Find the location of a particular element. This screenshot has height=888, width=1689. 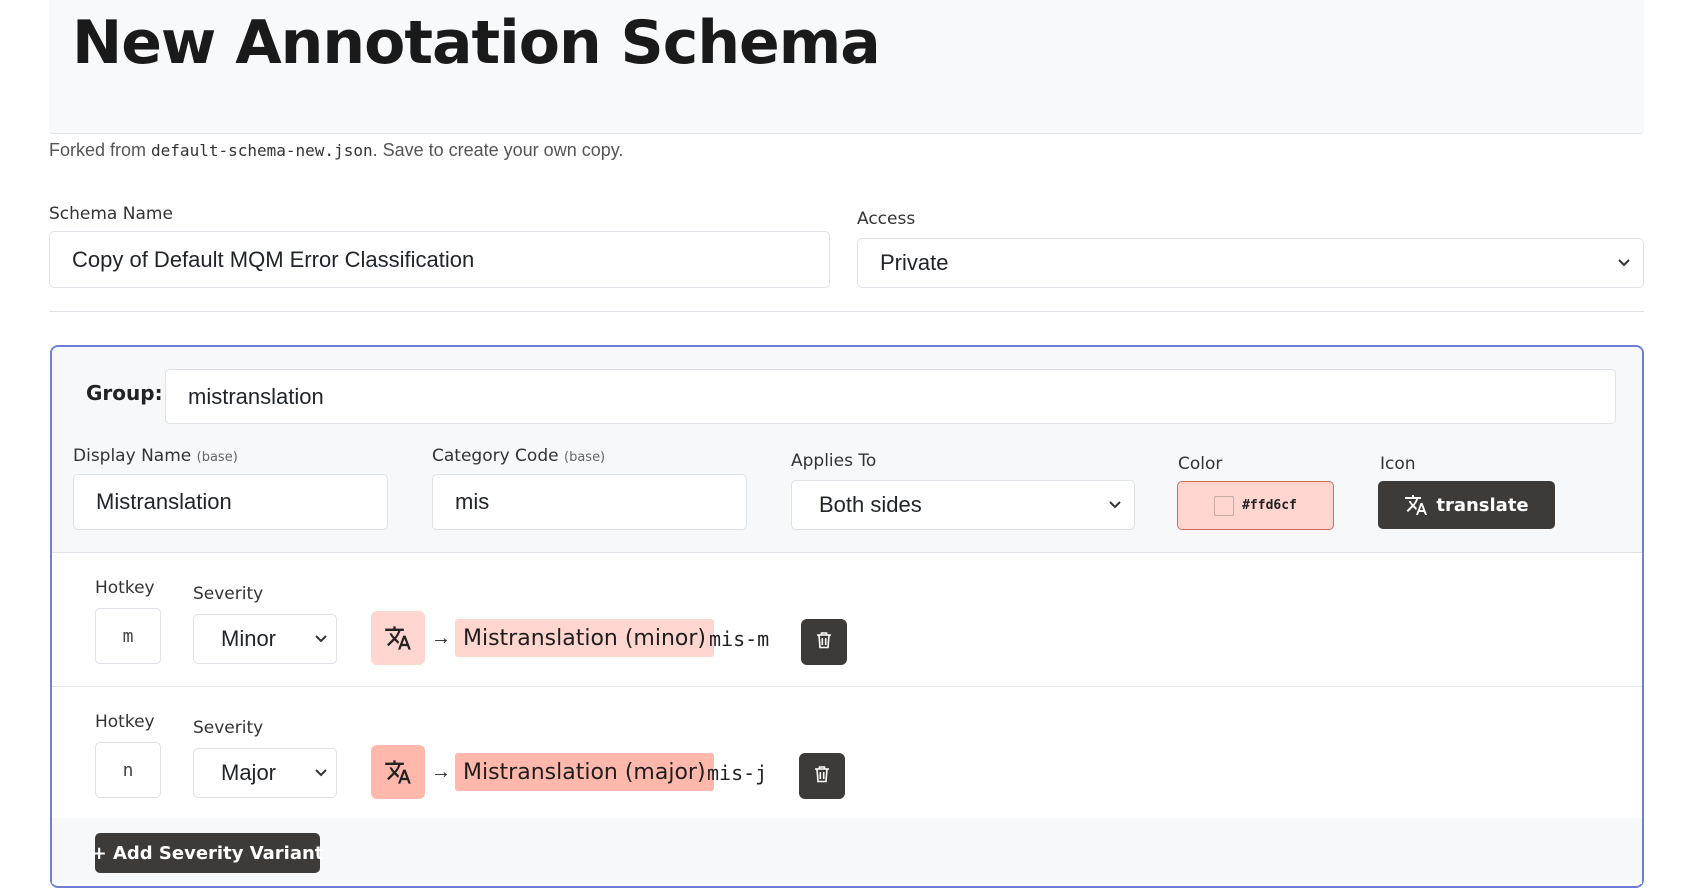

applies-to-select: Both sides is located at coordinates (963, 505).